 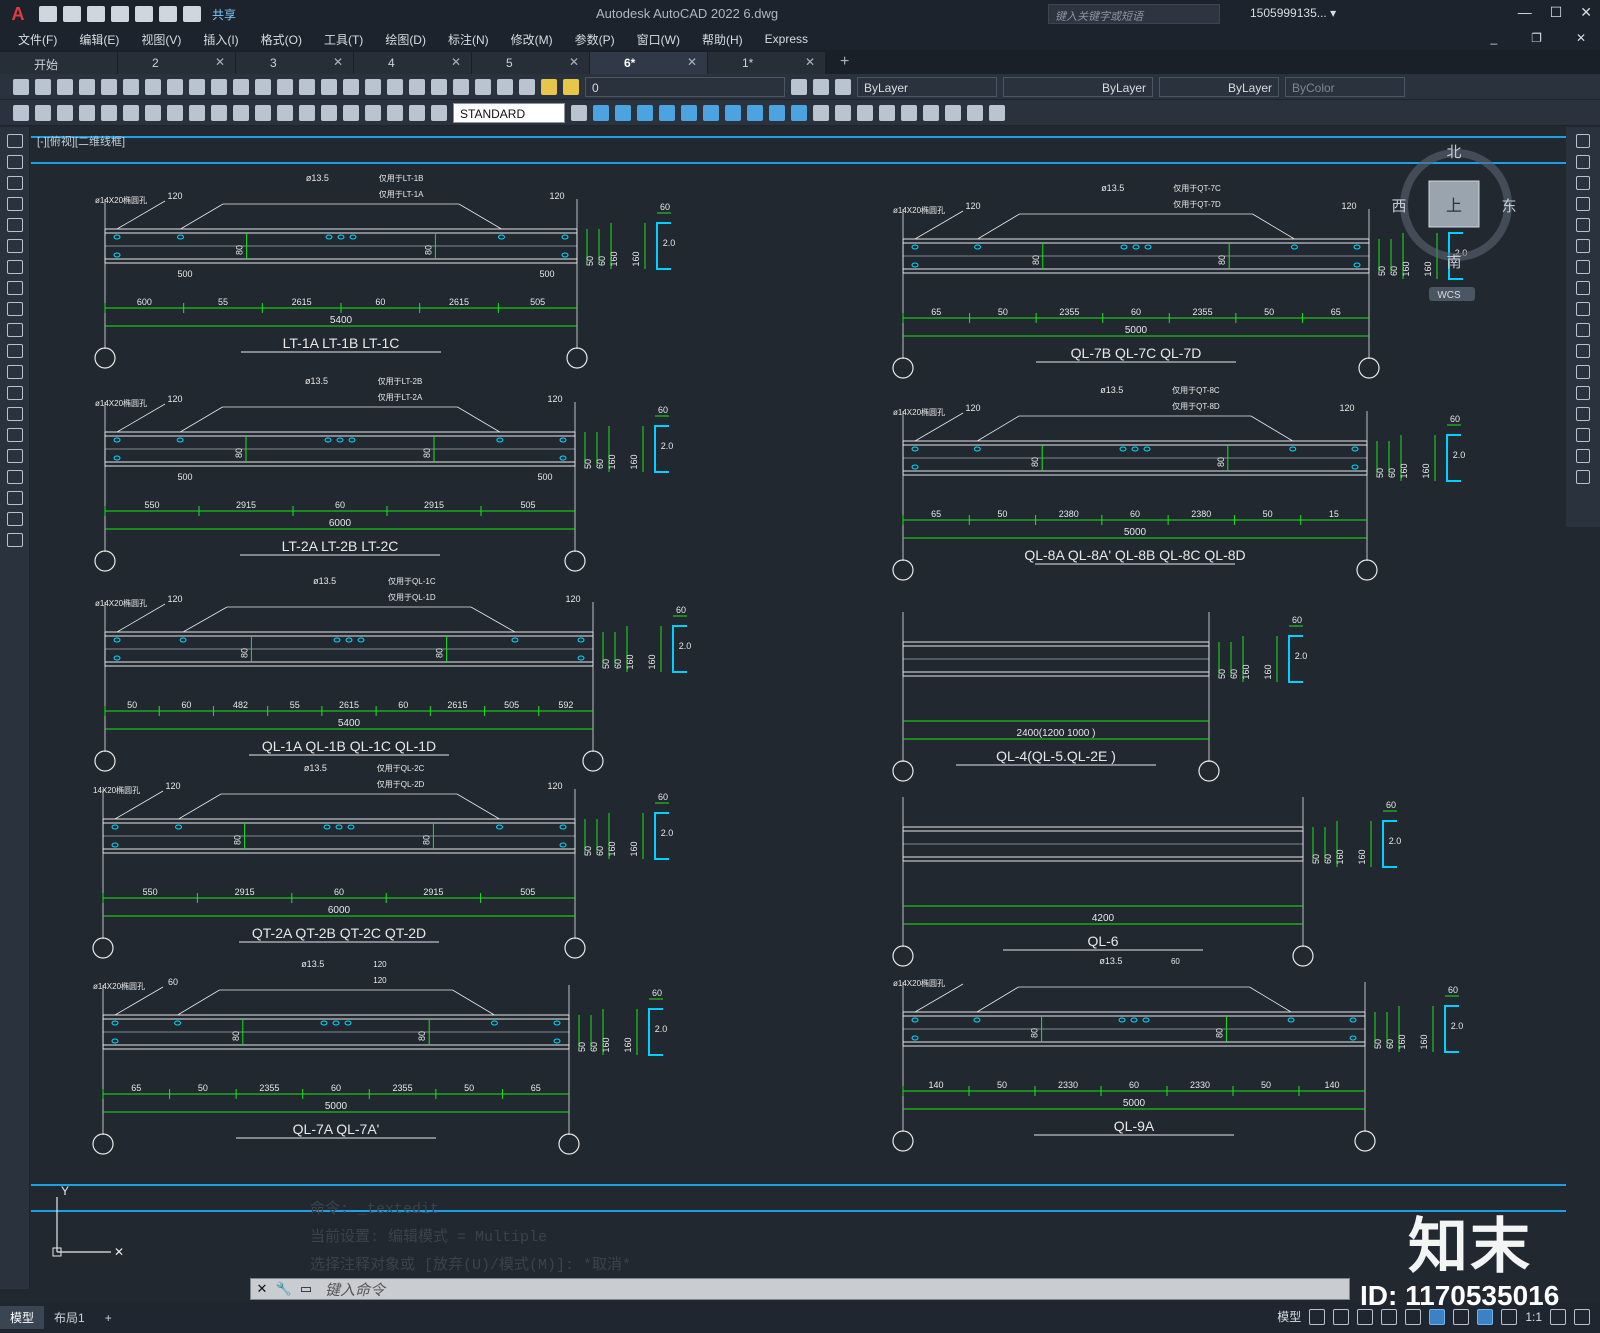 I want to click on plot-icon, so click(x=144, y=14).